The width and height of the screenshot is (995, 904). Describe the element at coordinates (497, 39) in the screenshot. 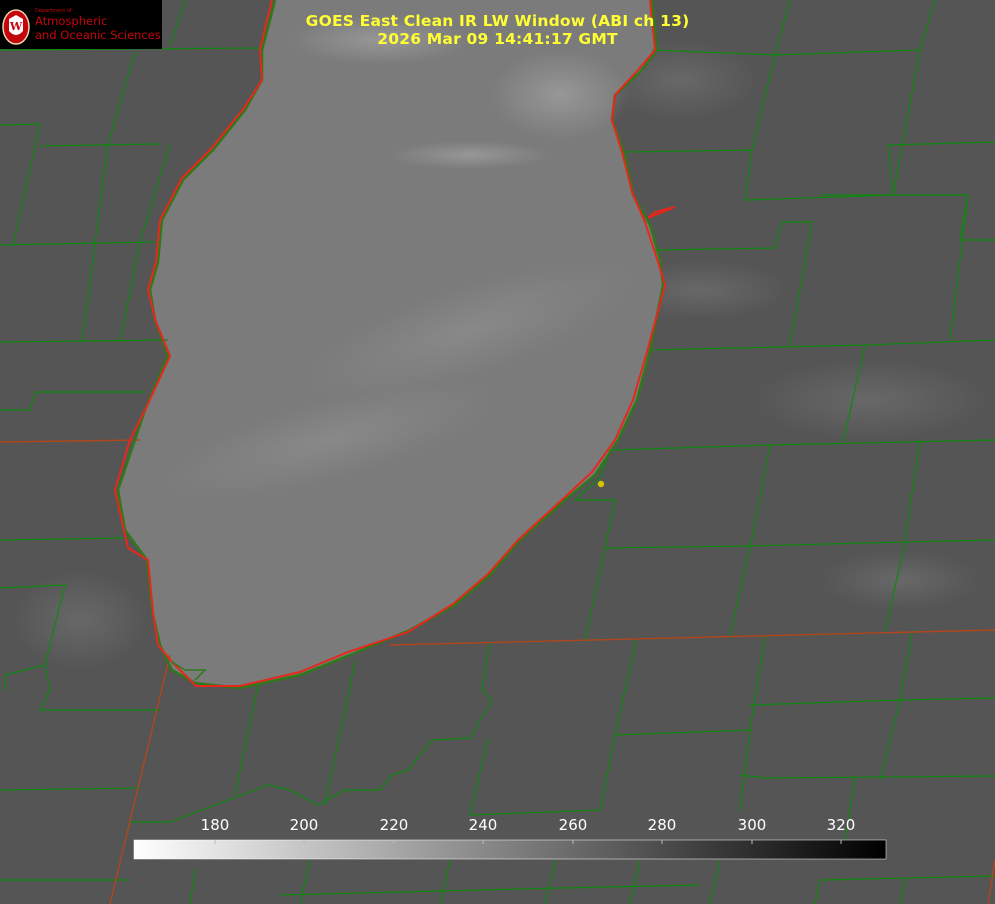

I see `image-timestamp: 2026 Mar 09 14:41:17 GMT` at that location.